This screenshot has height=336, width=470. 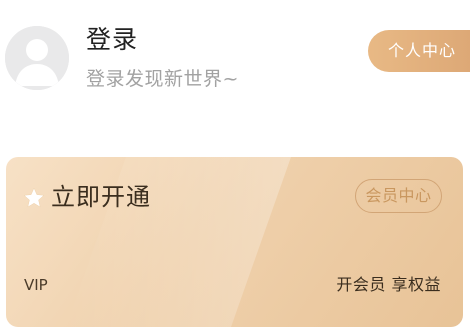 I want to click on activate-now-button: 立即开通, so click(x=101, y=197).